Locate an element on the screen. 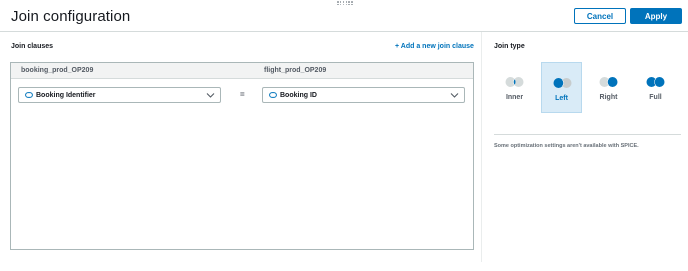  join-type-inner: Inner is located at coordinates (514, 87).